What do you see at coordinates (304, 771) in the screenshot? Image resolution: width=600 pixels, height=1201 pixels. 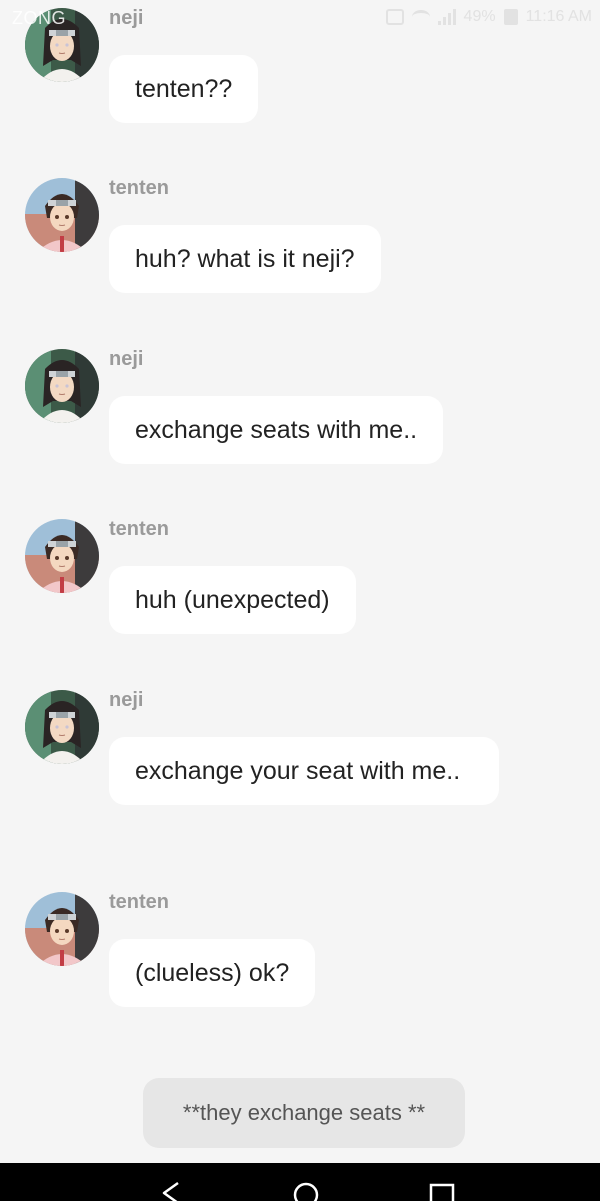 I see `message-bubble: exchange your seat with me..` at bounding box center [304, 771].